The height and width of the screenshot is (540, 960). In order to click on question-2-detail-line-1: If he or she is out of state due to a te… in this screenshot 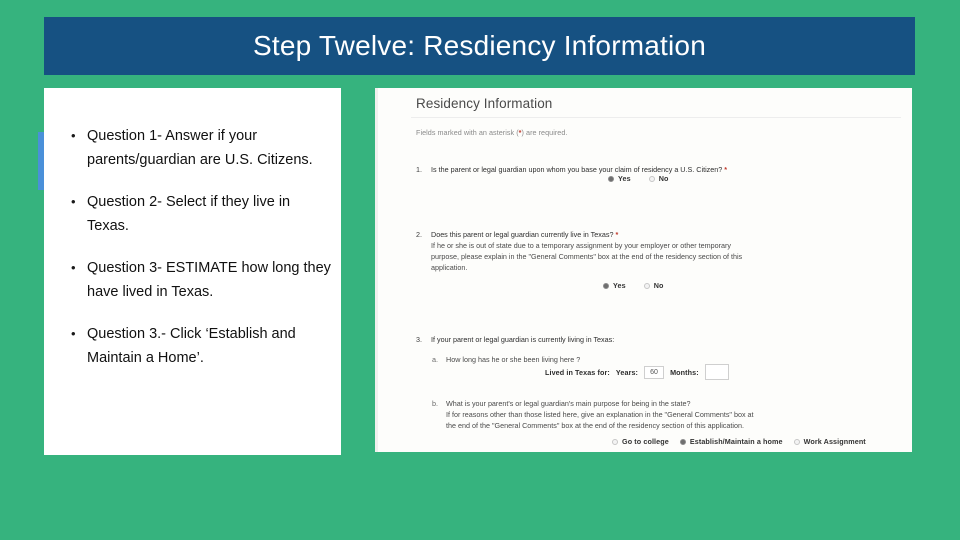, I will do `click(581, 246)`.